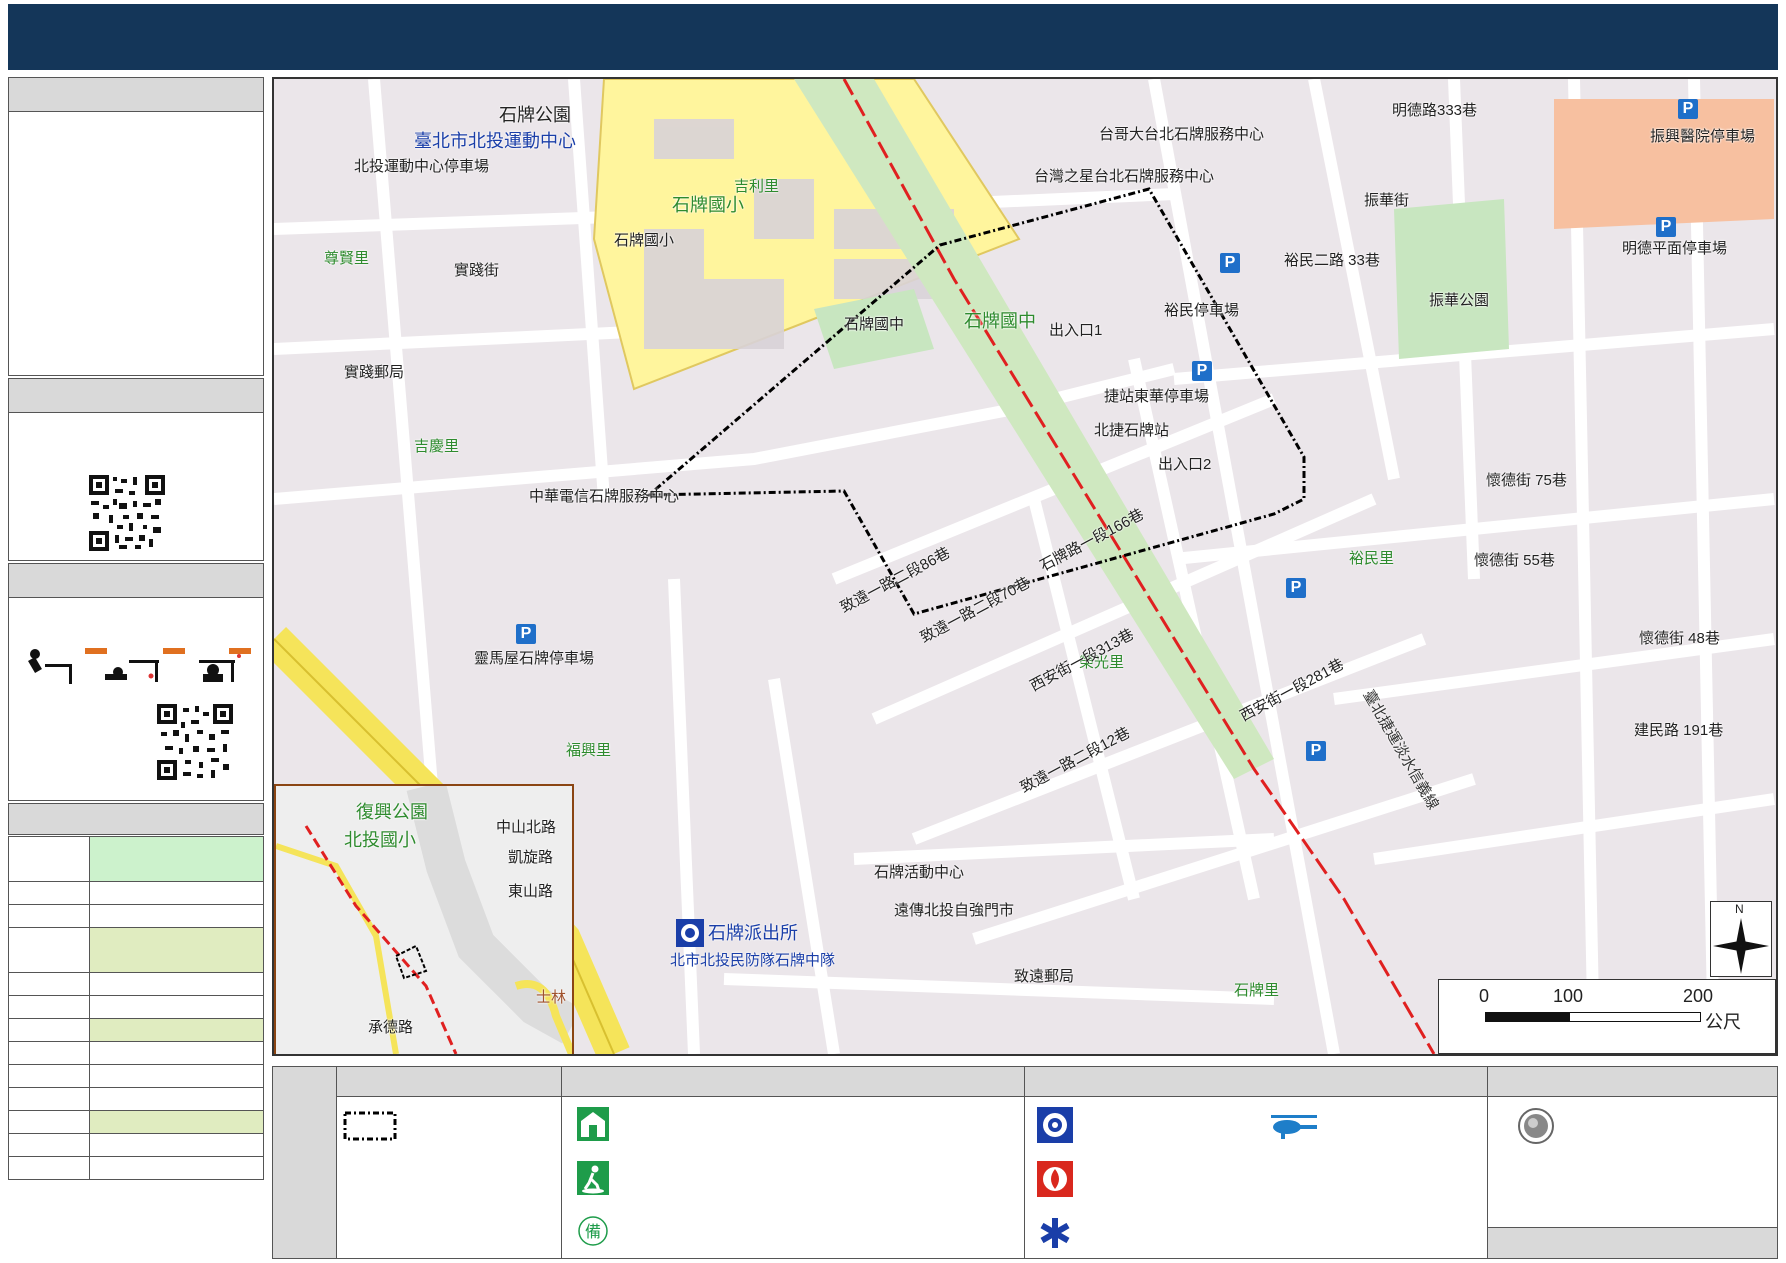 This screenshot has height=1263, width=1786. What do you see at coordinates (136, 396) in the screenshot?
I see `qr-panel-header` at bounding box center [136, 396].